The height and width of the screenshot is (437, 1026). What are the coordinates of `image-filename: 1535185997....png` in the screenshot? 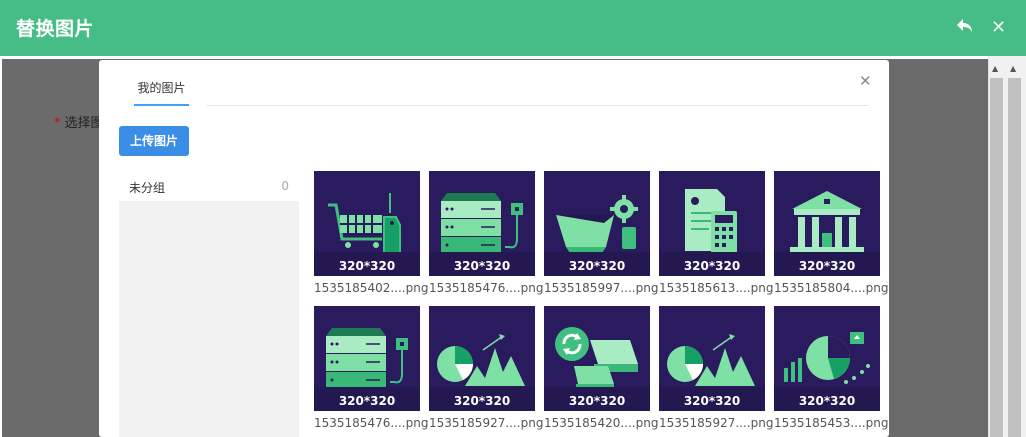 It's located at (601, 288).